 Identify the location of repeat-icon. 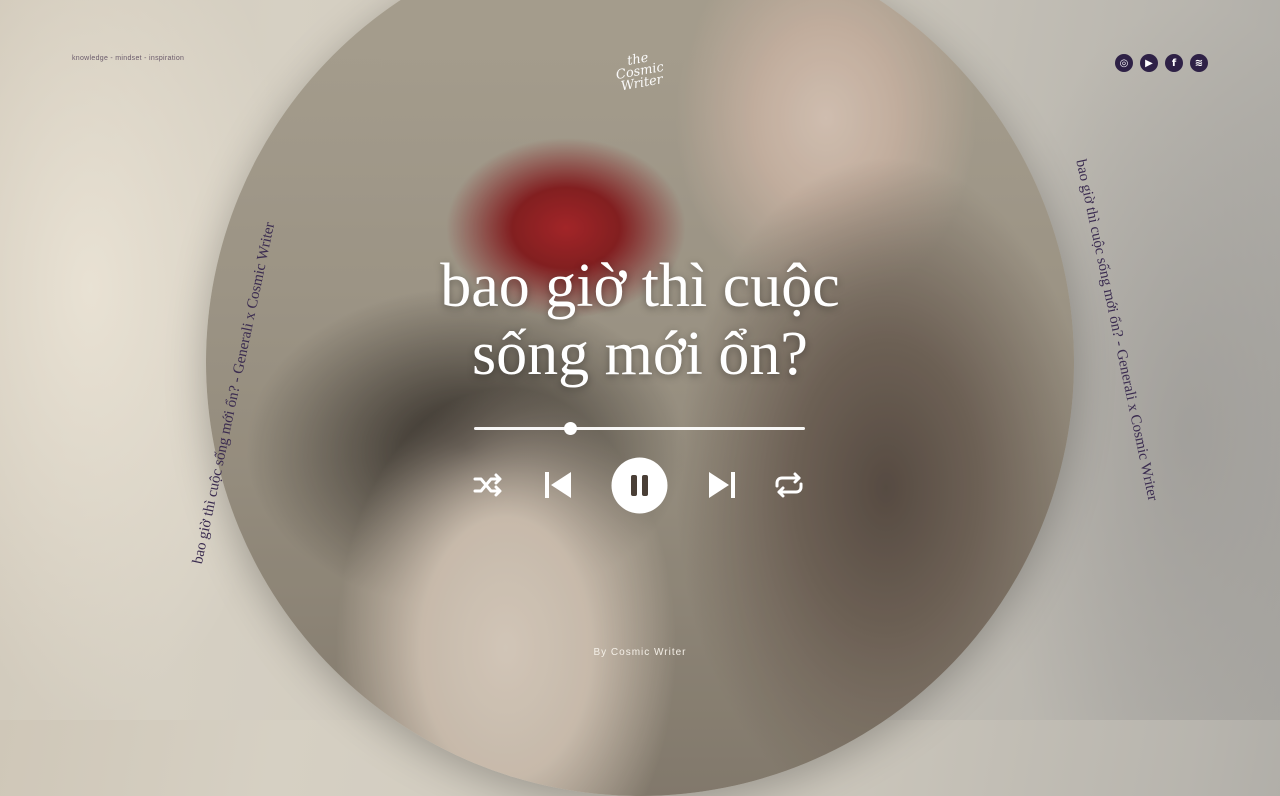
(789, 485).